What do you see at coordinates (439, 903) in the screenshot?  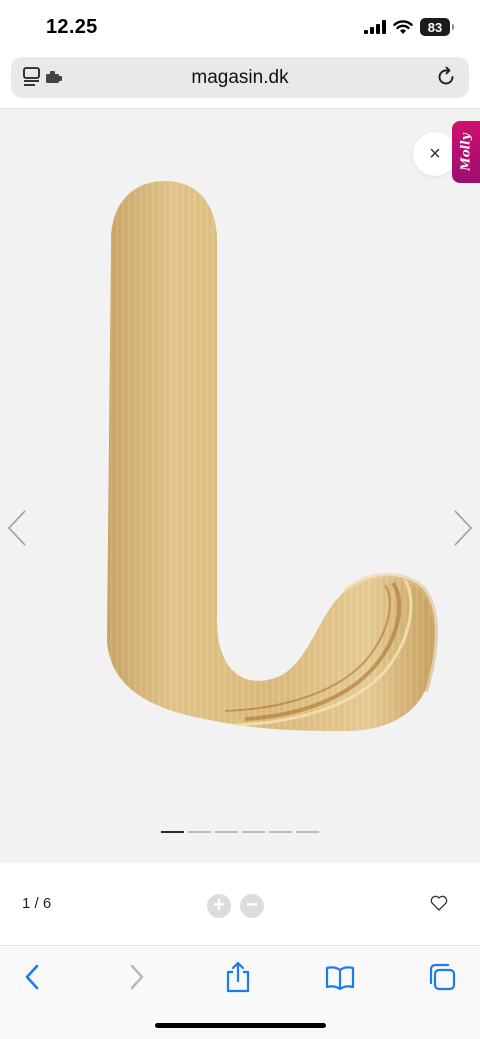 I see `heart-icon` at bounding box center [439, 903].